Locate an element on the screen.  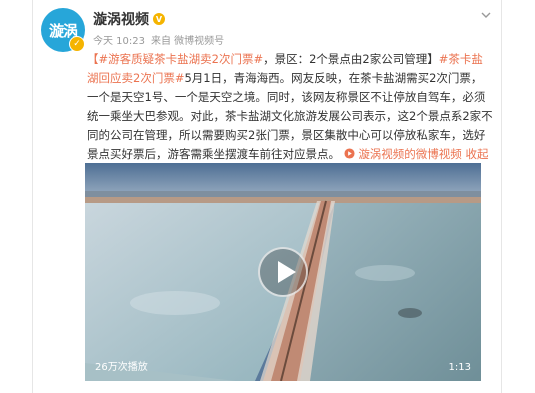
author-row: 漩涡视频 V is located at coordinates (129, 19).